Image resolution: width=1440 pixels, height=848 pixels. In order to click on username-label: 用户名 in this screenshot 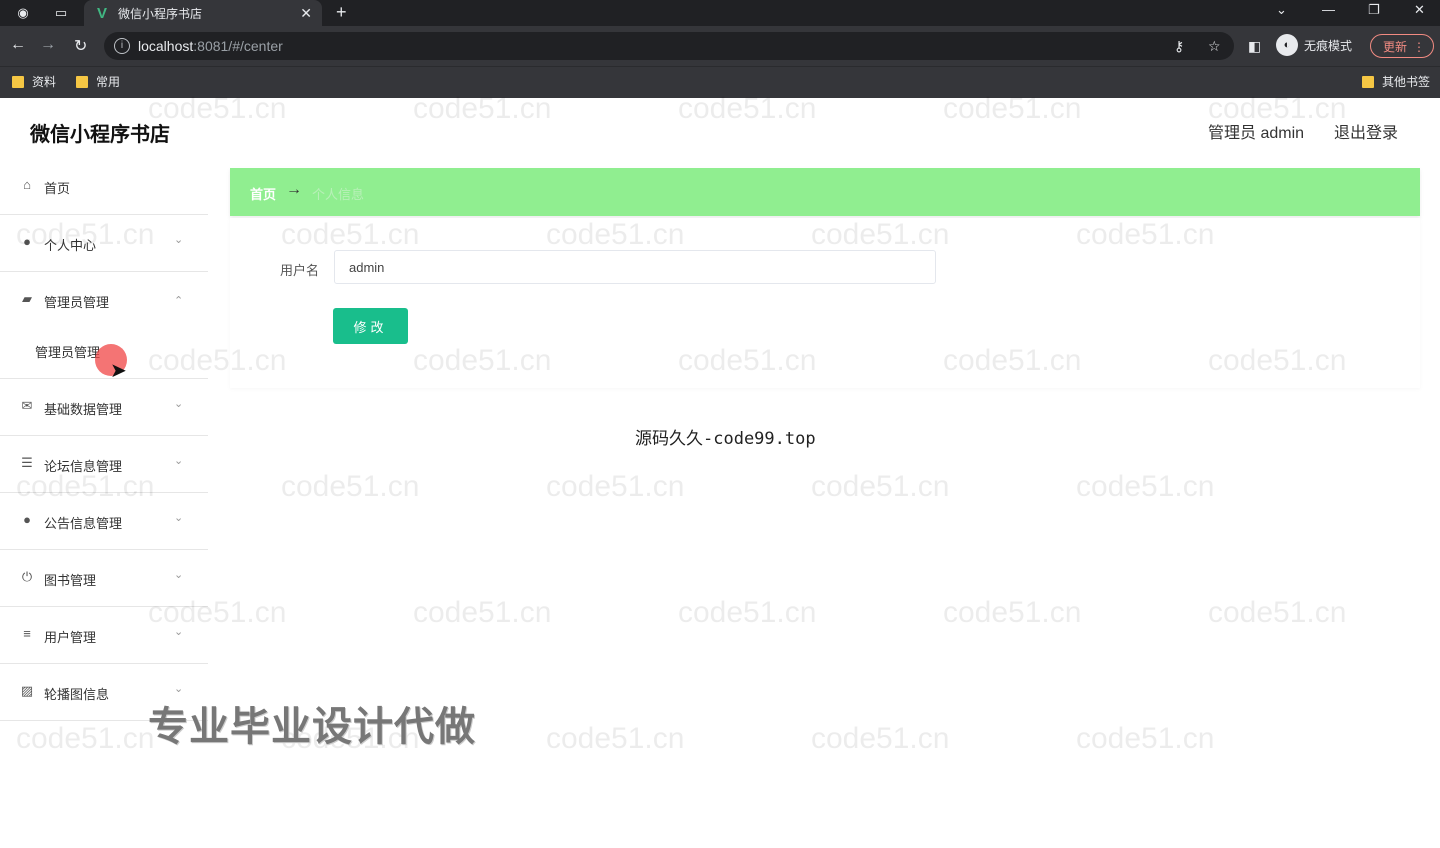, I will do `click(300, 270)`.